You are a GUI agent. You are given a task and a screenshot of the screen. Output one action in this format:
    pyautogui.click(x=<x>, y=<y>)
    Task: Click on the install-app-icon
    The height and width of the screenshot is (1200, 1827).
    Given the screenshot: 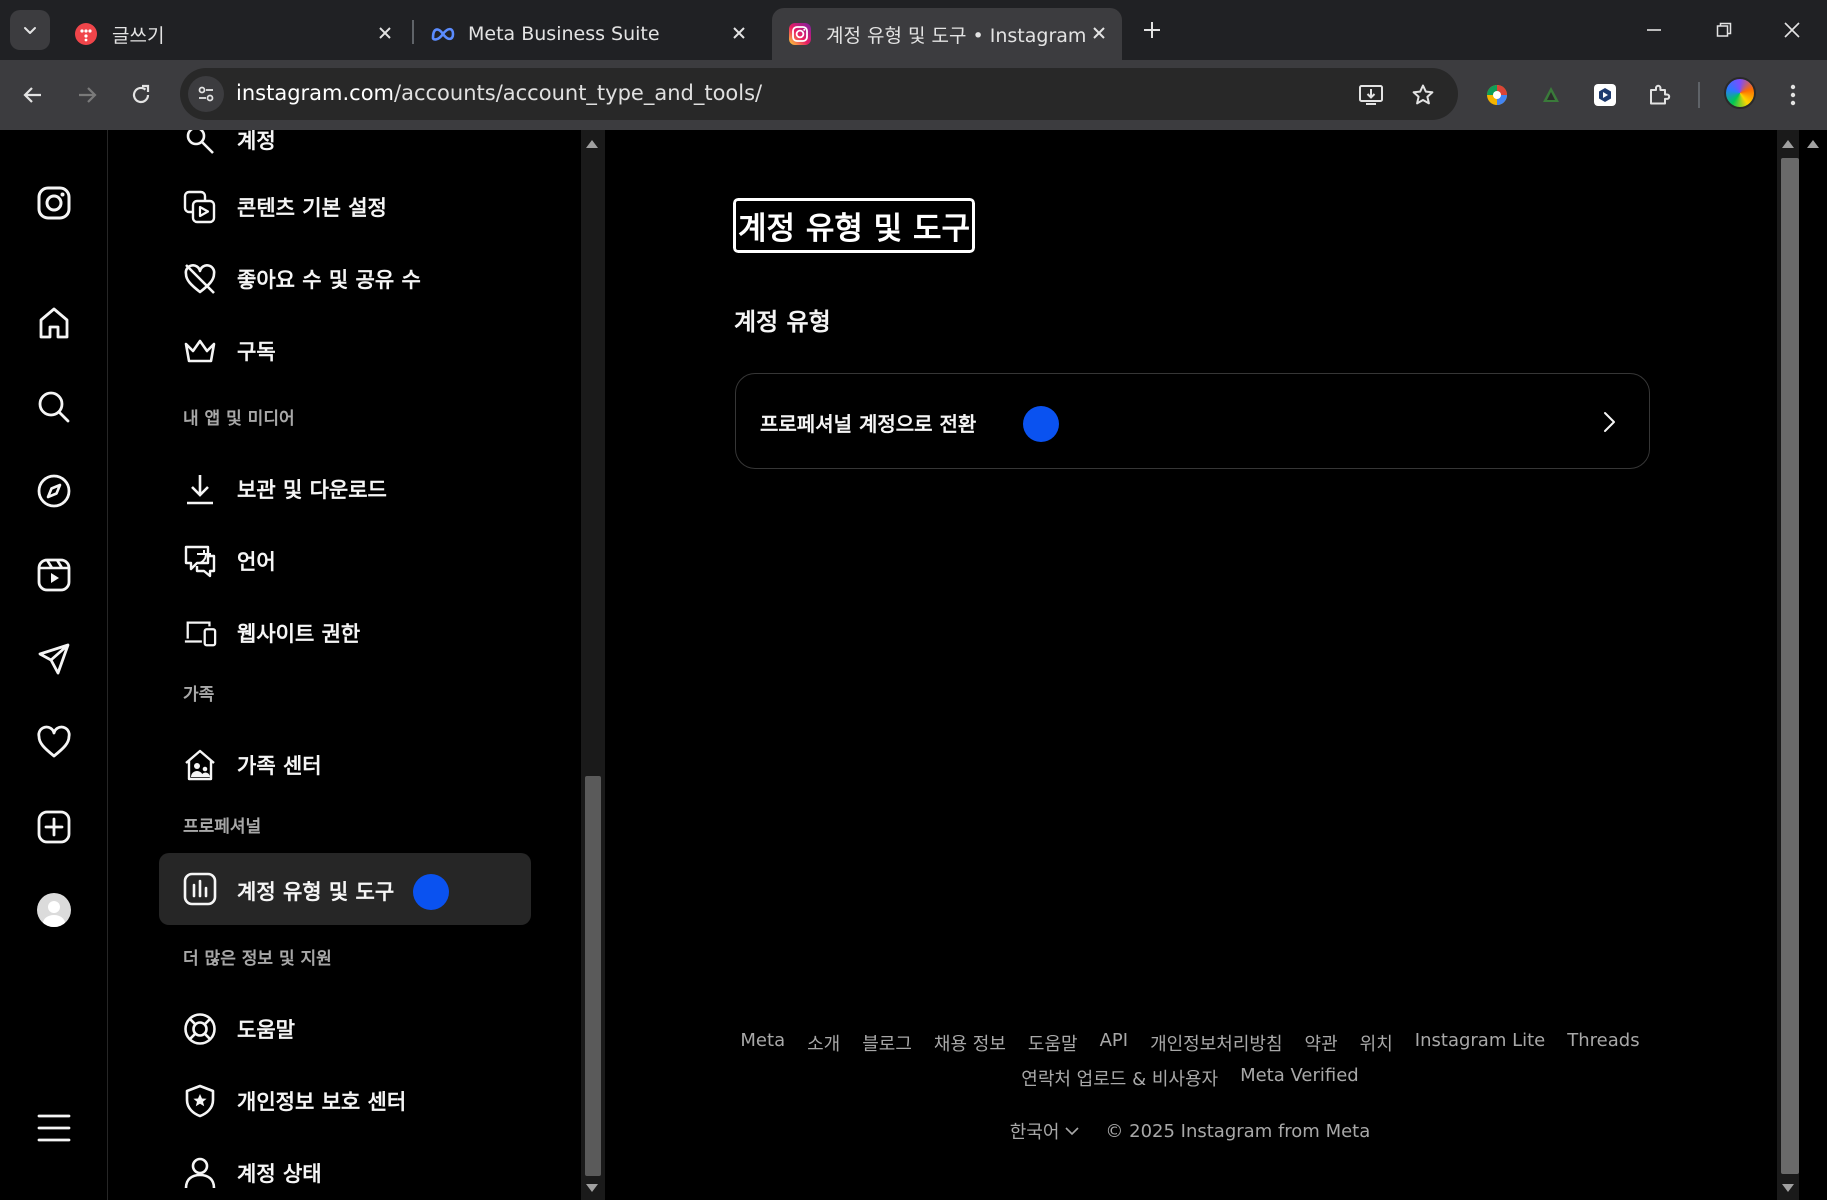 What is the action you would take?
    pyautogui.click(x=1371, y=95)
    